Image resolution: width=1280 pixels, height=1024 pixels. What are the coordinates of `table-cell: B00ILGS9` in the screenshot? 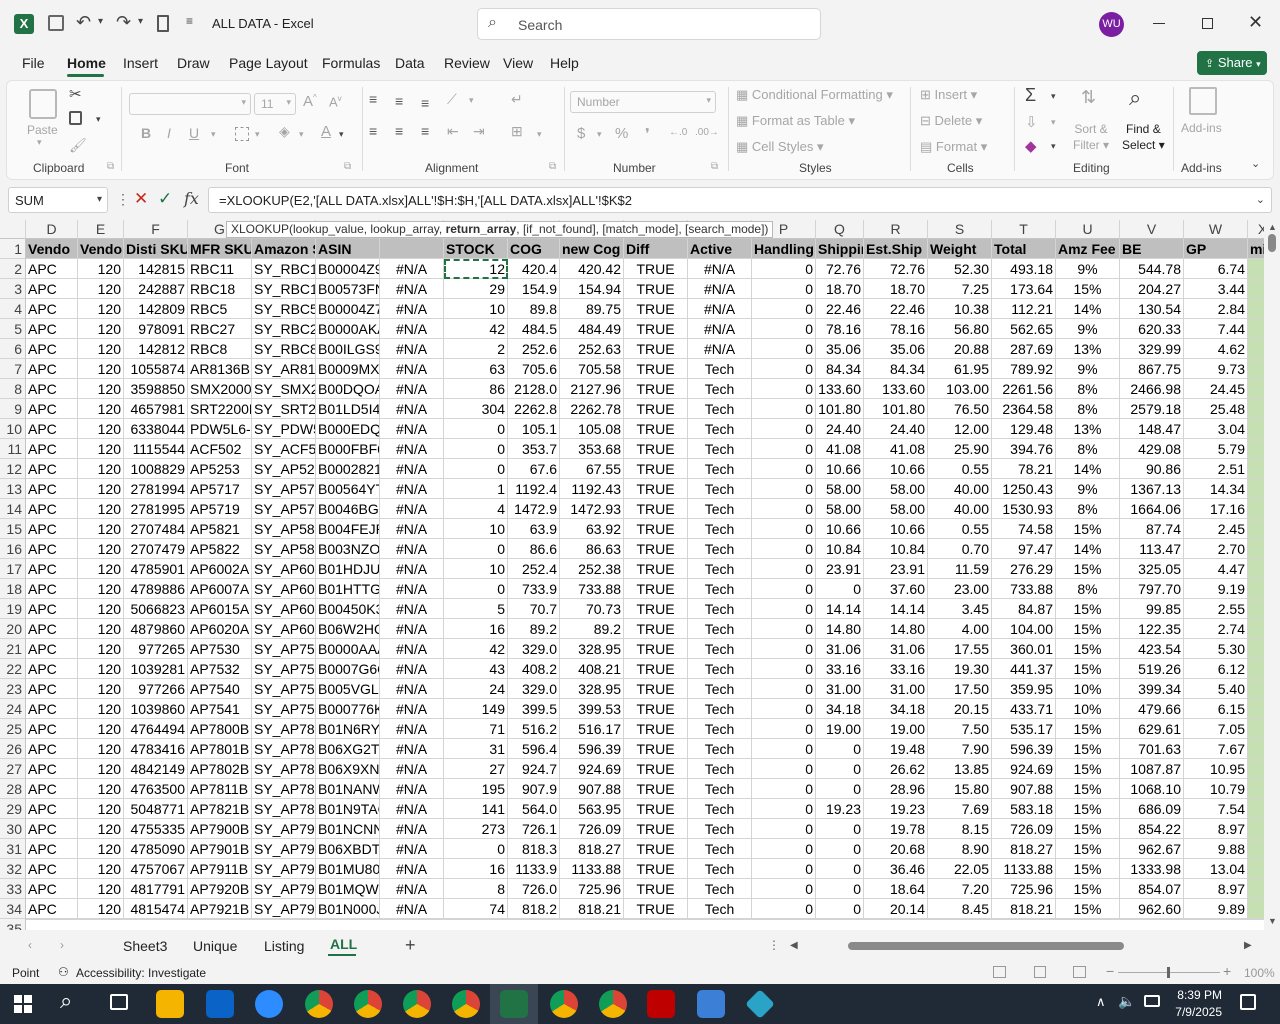 It's located at (348, 349).